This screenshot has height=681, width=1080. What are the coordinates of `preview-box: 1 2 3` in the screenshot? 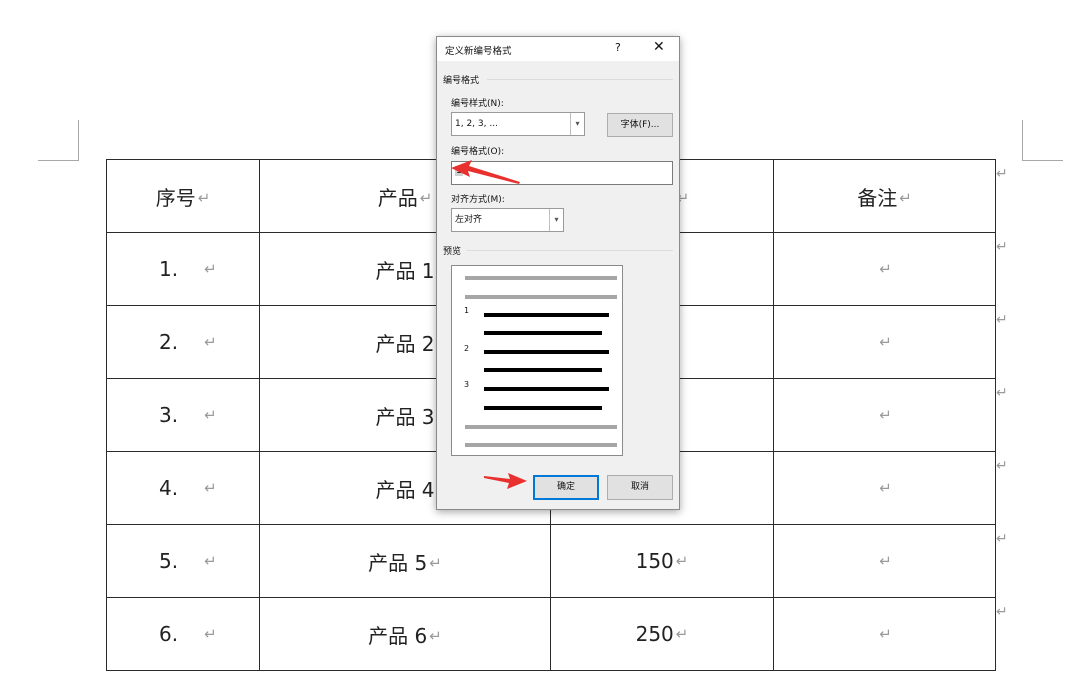 It's located at (537, 360).